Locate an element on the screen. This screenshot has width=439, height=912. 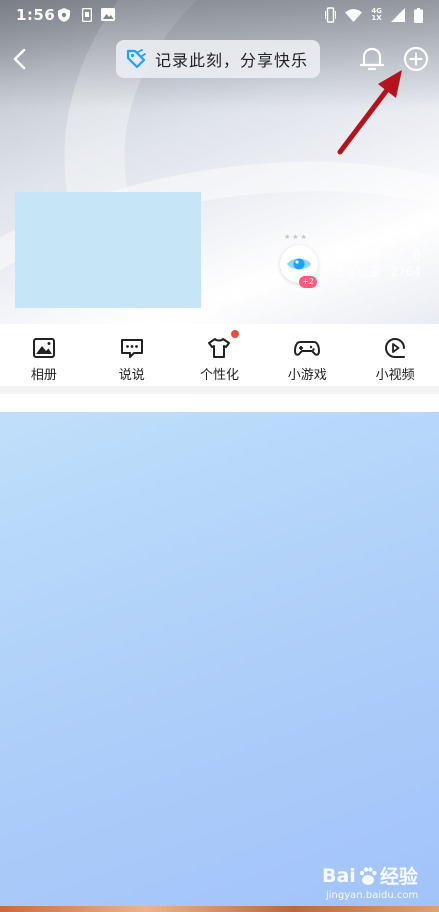
total-visitors-label: 访客总量 is located at coordinates (357, 272).